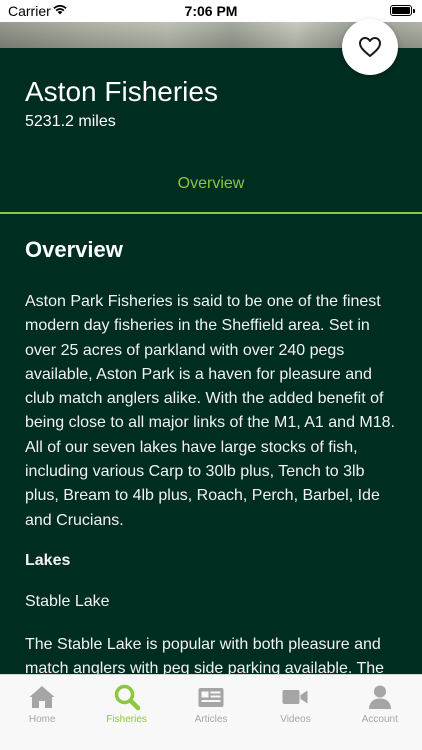 This screenshot has width=422, height=750. Describe the element at coordinates (42, 697) in the screenshot. I see `home-icon` at that location.